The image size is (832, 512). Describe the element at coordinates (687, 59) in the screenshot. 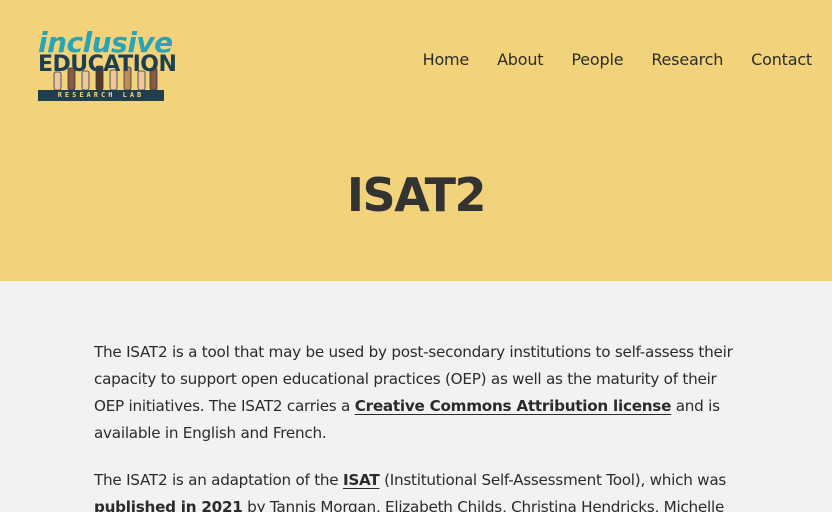

I see `nav-link-research: Research` at that location.